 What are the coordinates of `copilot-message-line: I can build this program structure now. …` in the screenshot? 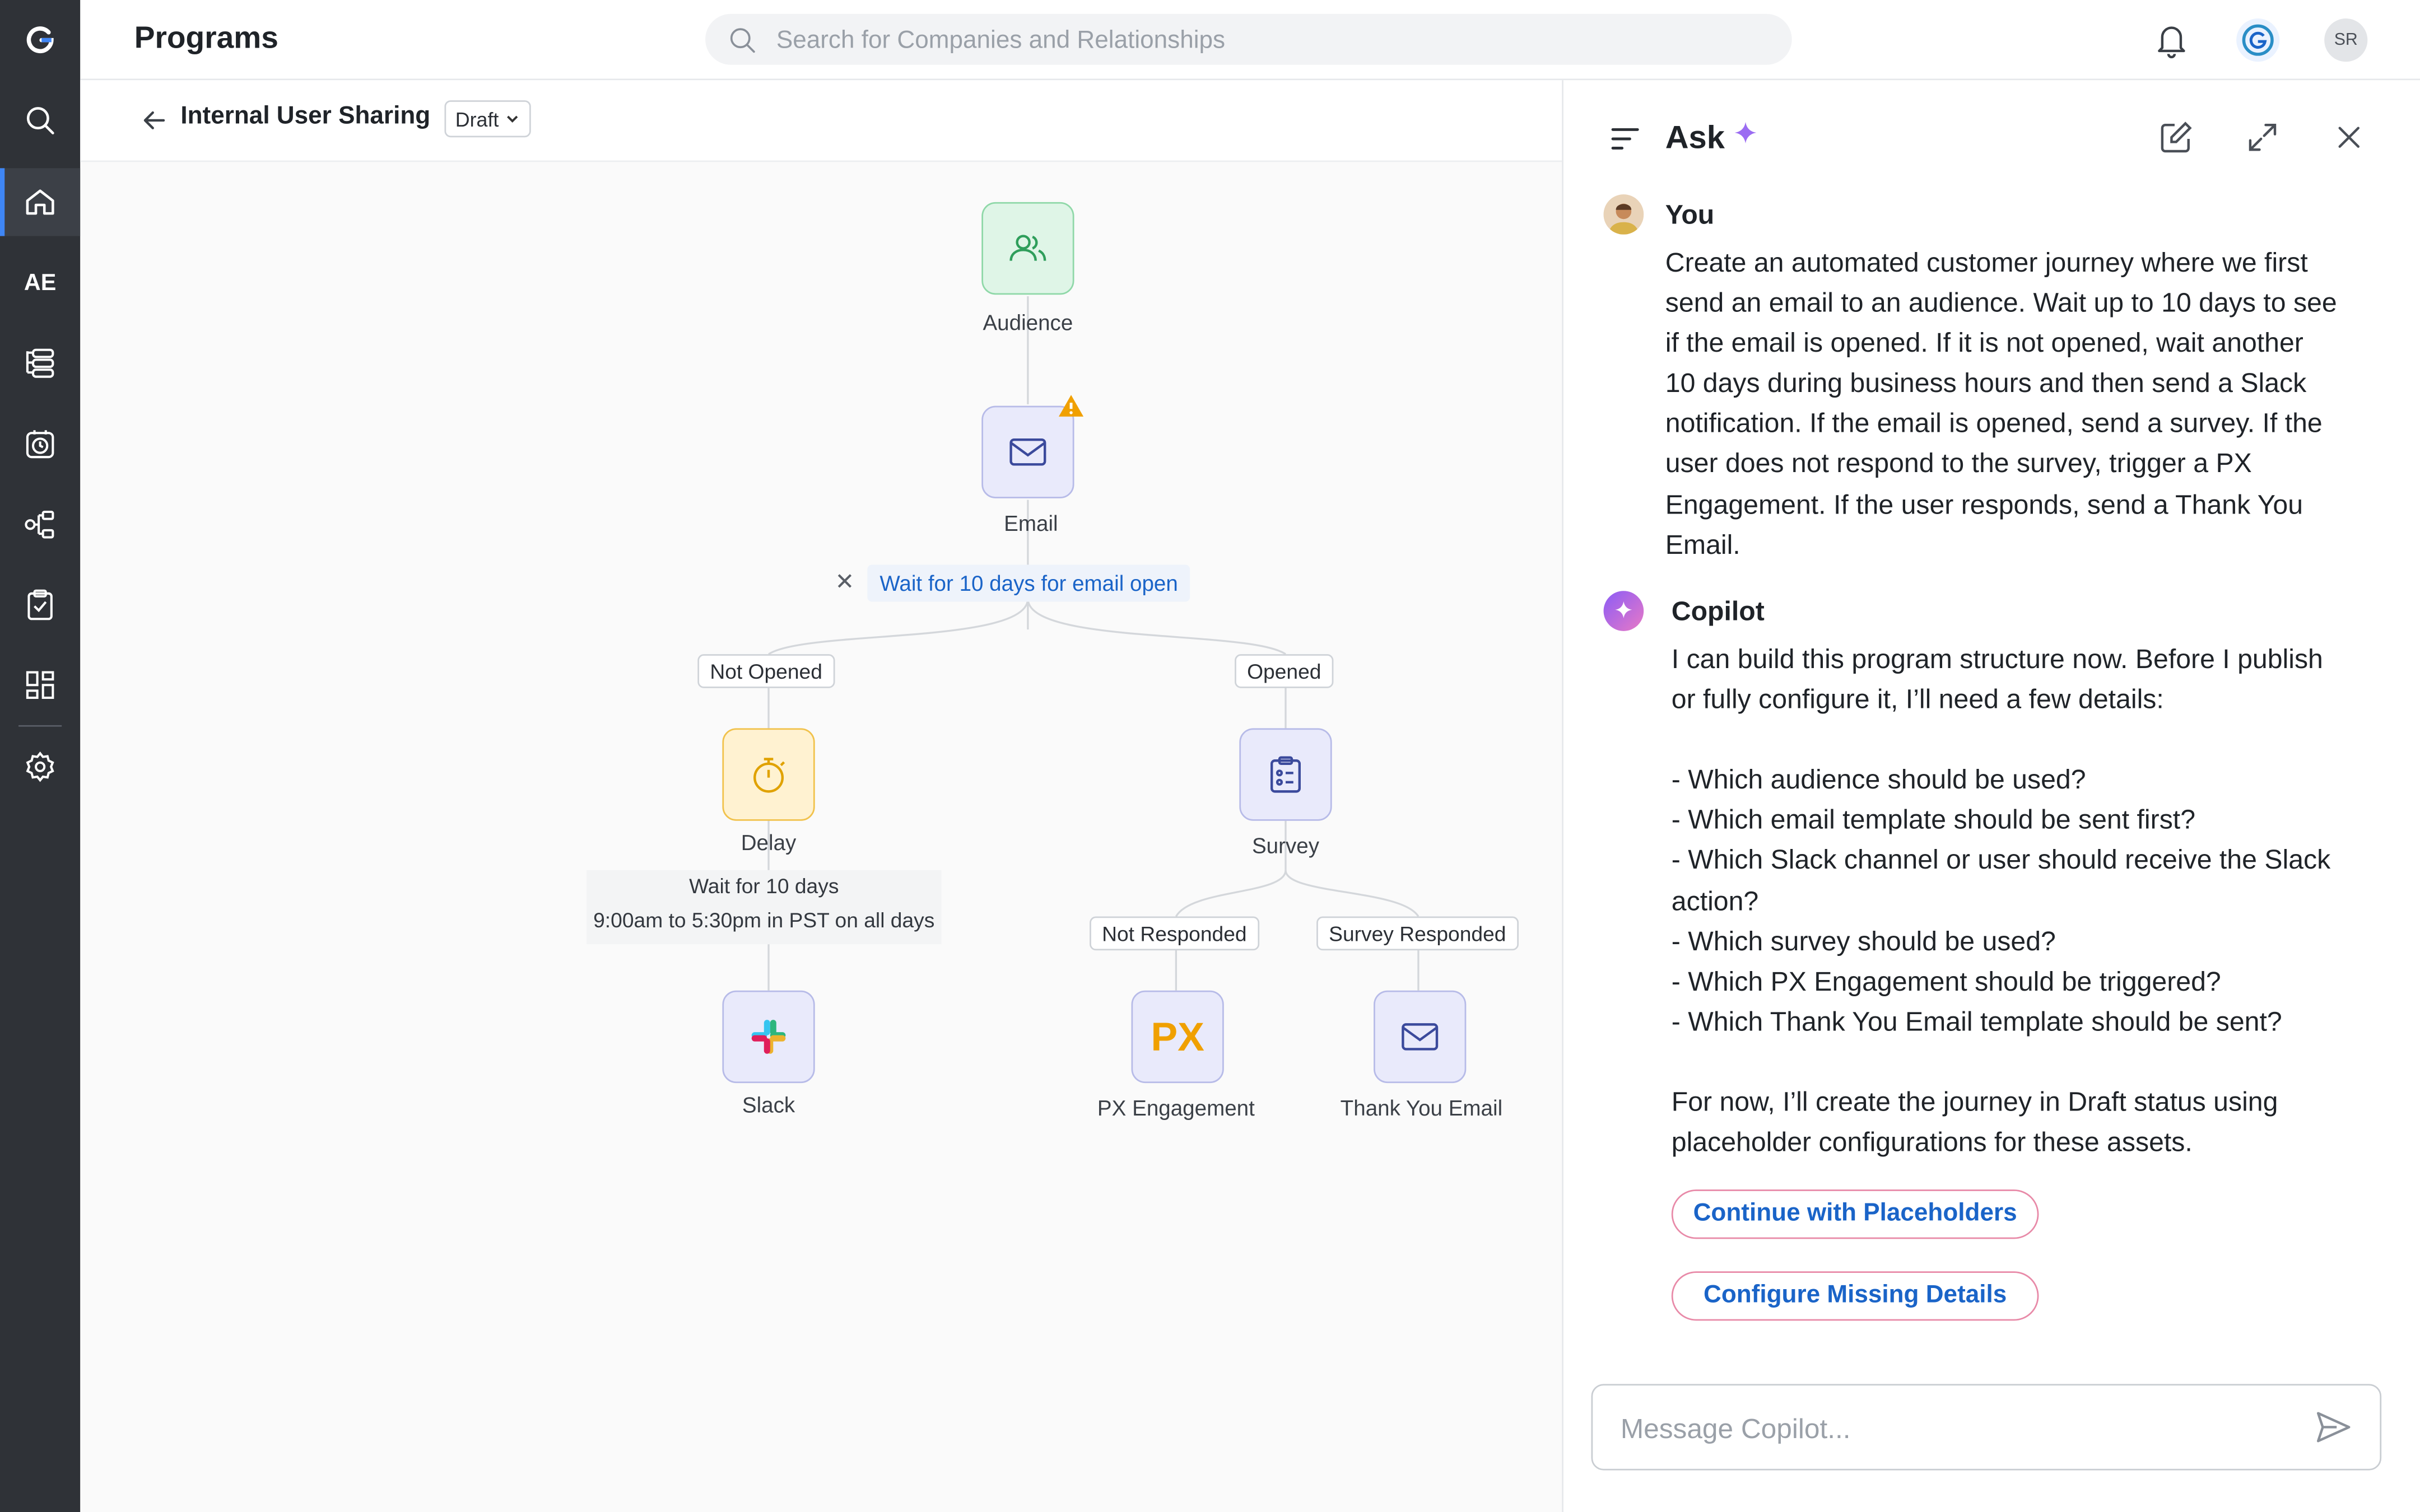 It's located at (1997, 658).